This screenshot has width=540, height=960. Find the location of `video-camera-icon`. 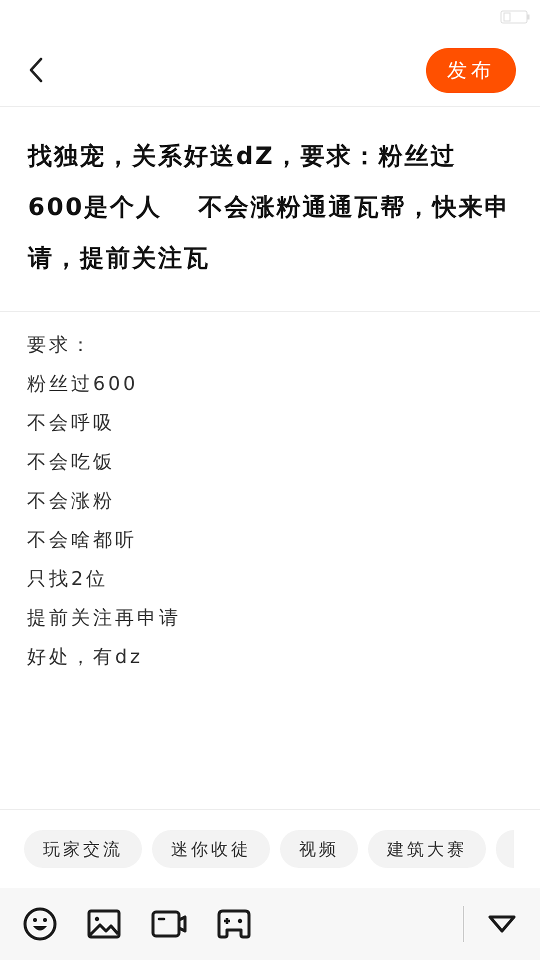

video-camera-icon is located at coordinates (169, 924).